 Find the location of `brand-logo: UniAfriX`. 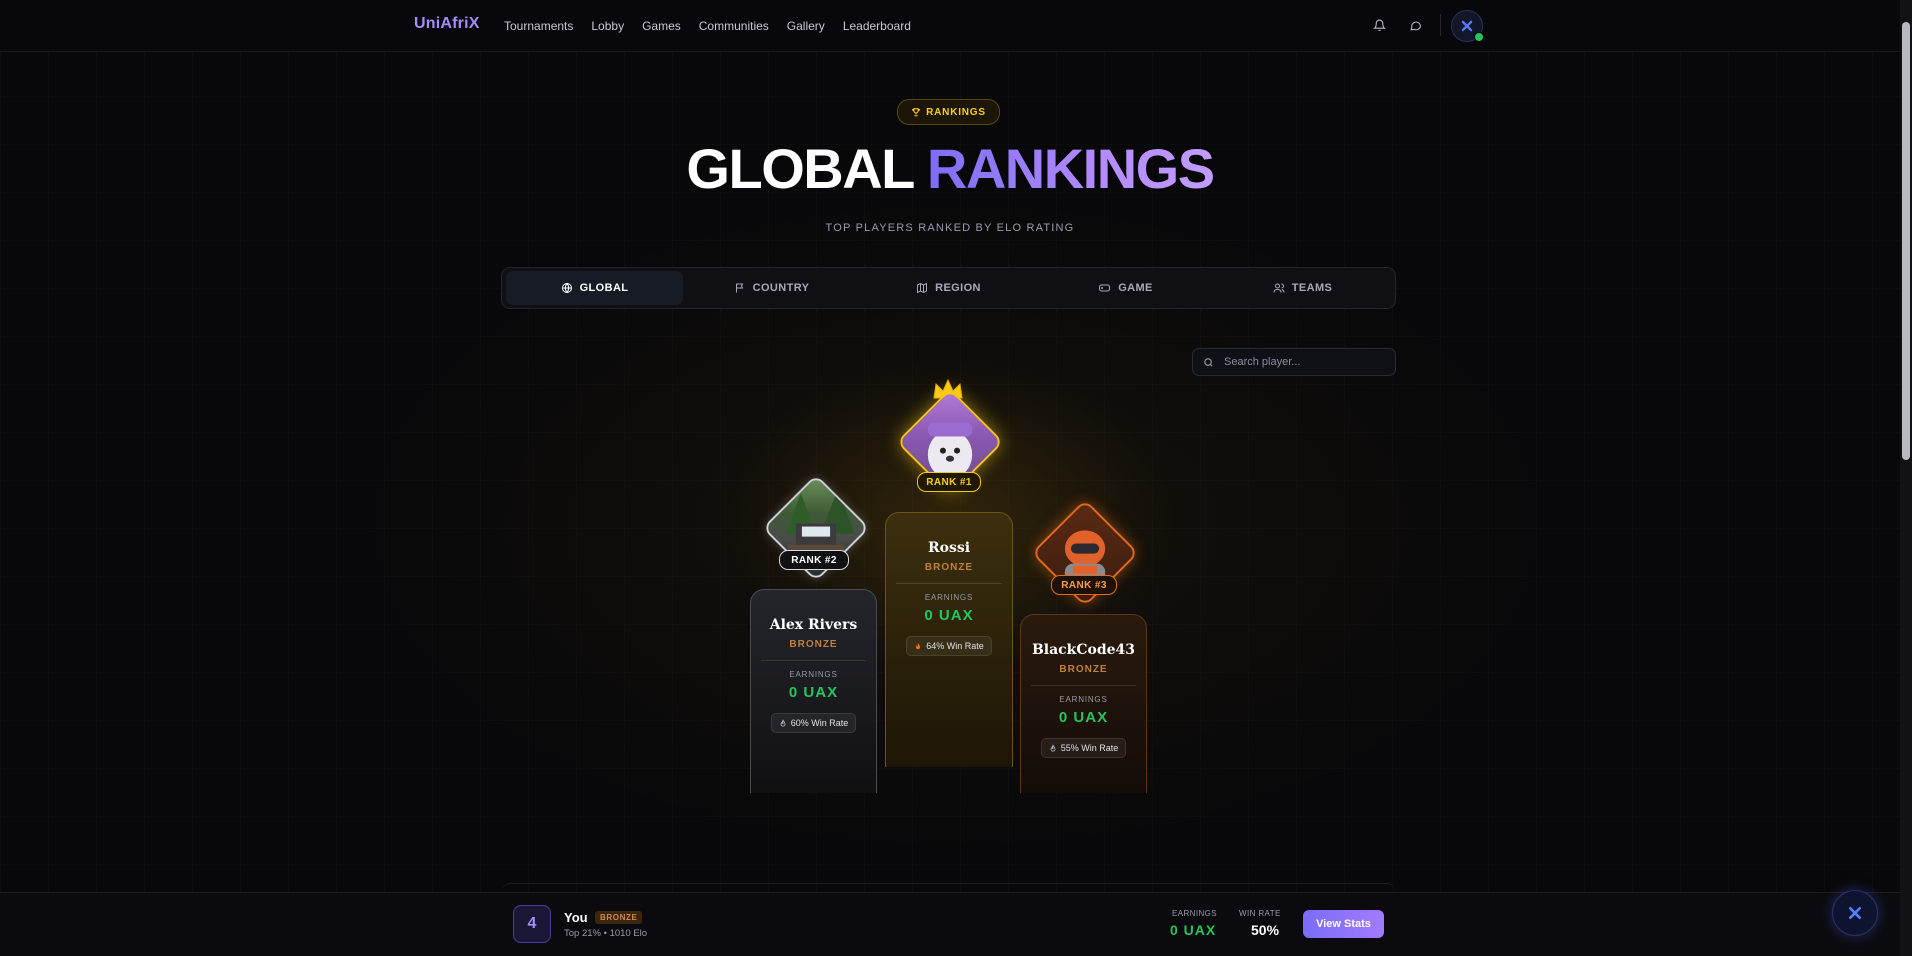

brand-logo: UniAfriX is located at coordinates (447, 24).